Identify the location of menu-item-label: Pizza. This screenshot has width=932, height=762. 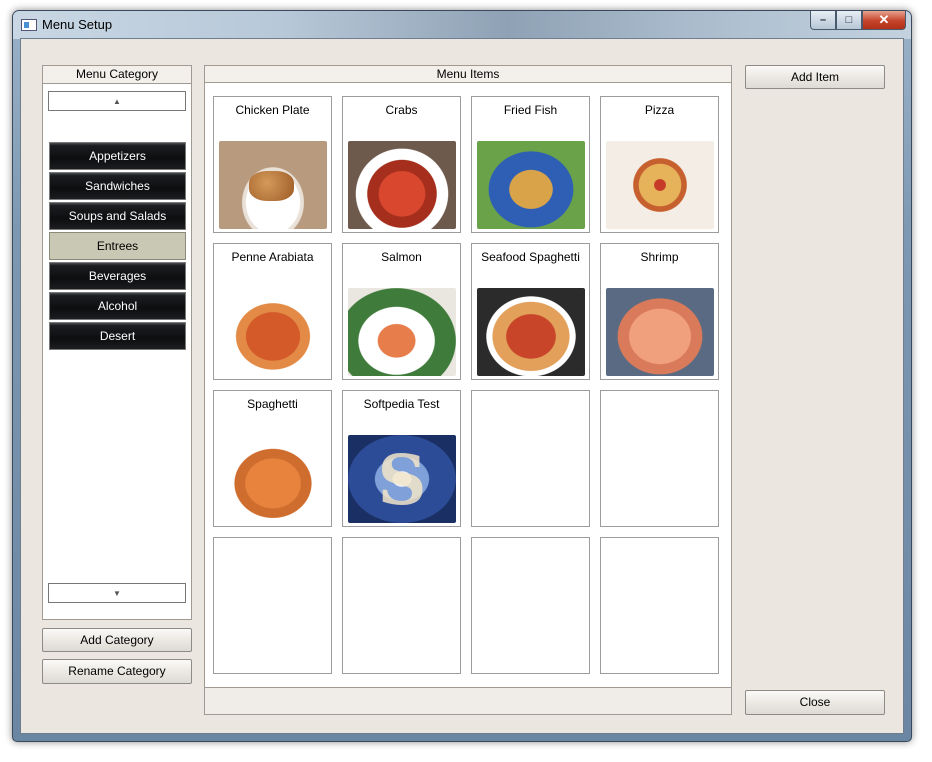
(659, 110).